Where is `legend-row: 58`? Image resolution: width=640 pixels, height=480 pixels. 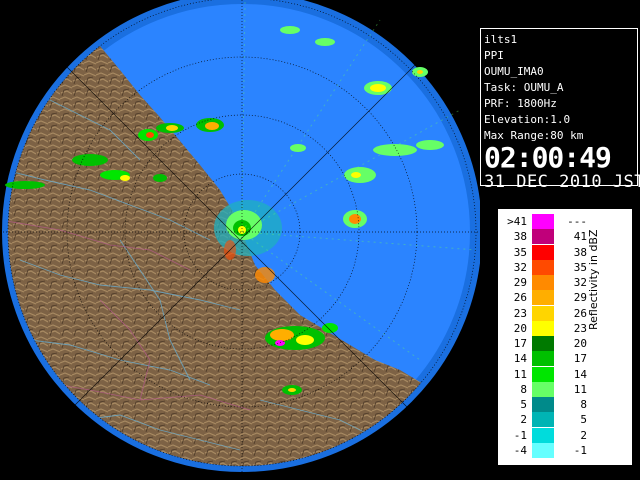
legend-row: 58 is located at coordinates (549, 405).